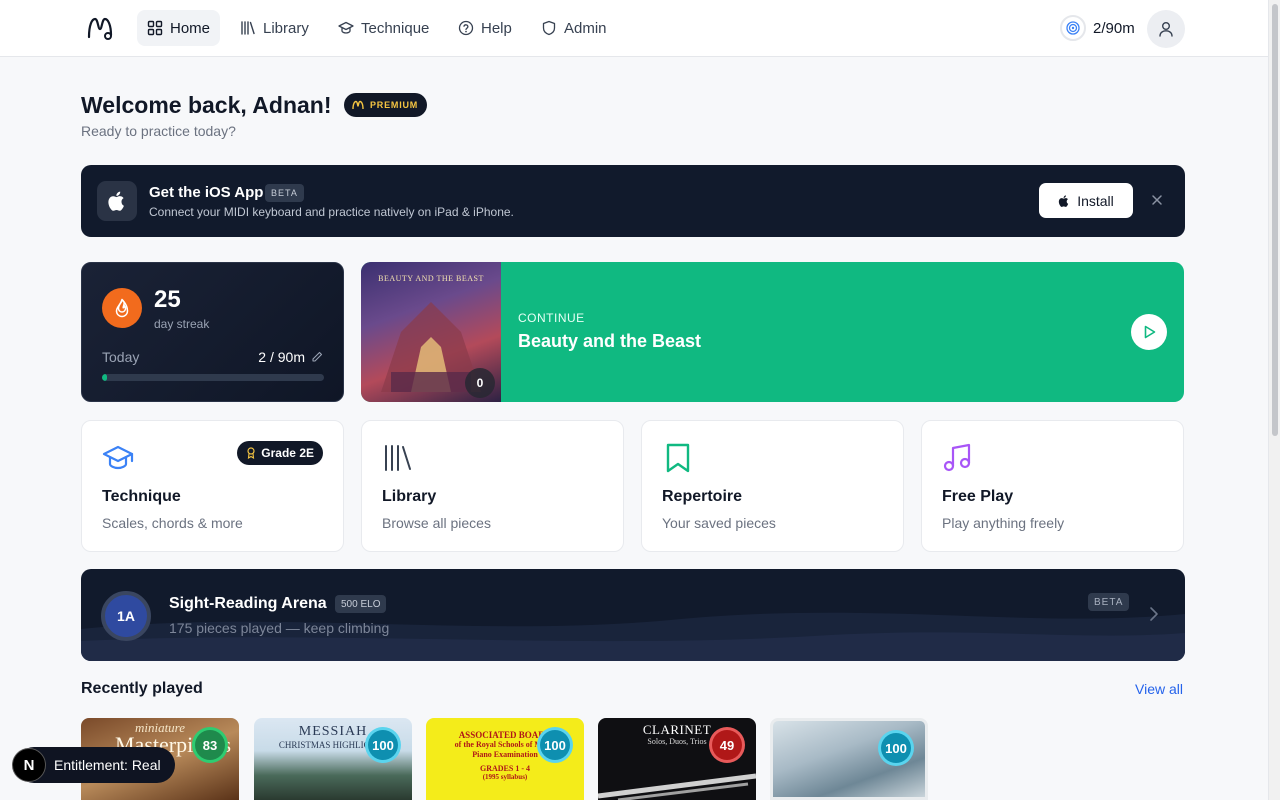  Describe the element at coordinates (29, 765) in the screenshot. I see `next-logo-icon: N` at that location.